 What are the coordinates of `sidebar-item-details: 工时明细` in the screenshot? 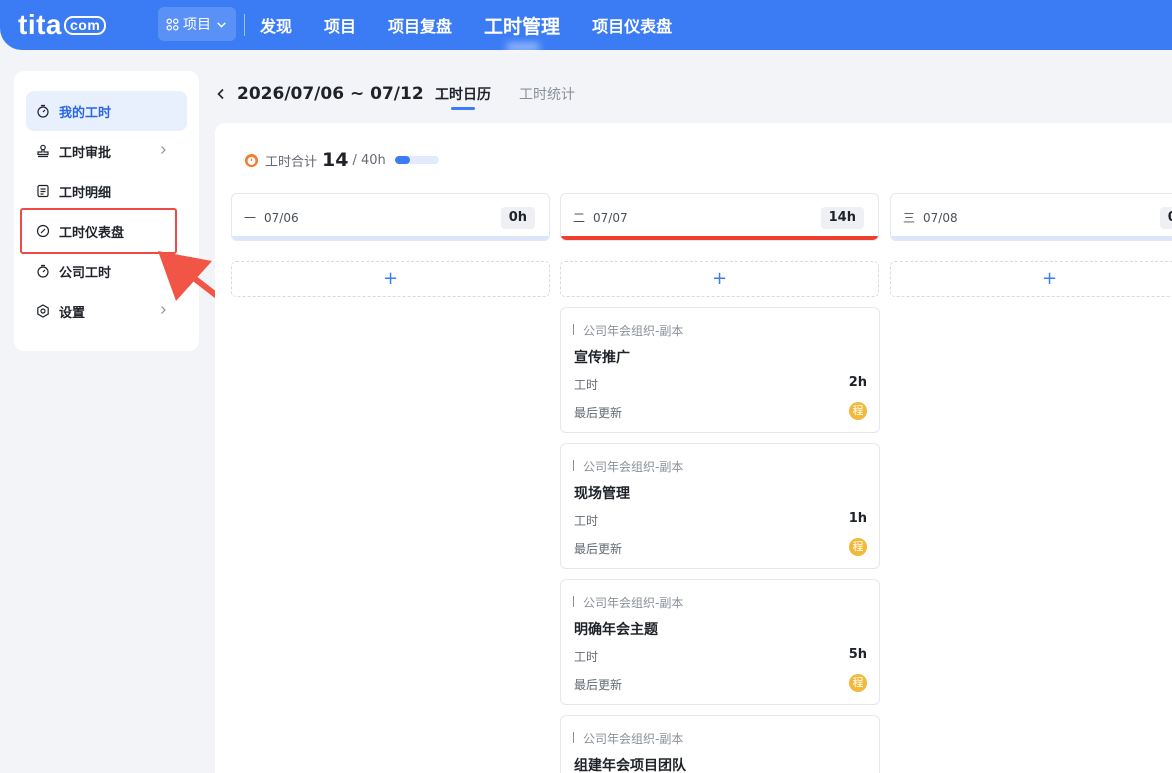 It's located at (106, 191).